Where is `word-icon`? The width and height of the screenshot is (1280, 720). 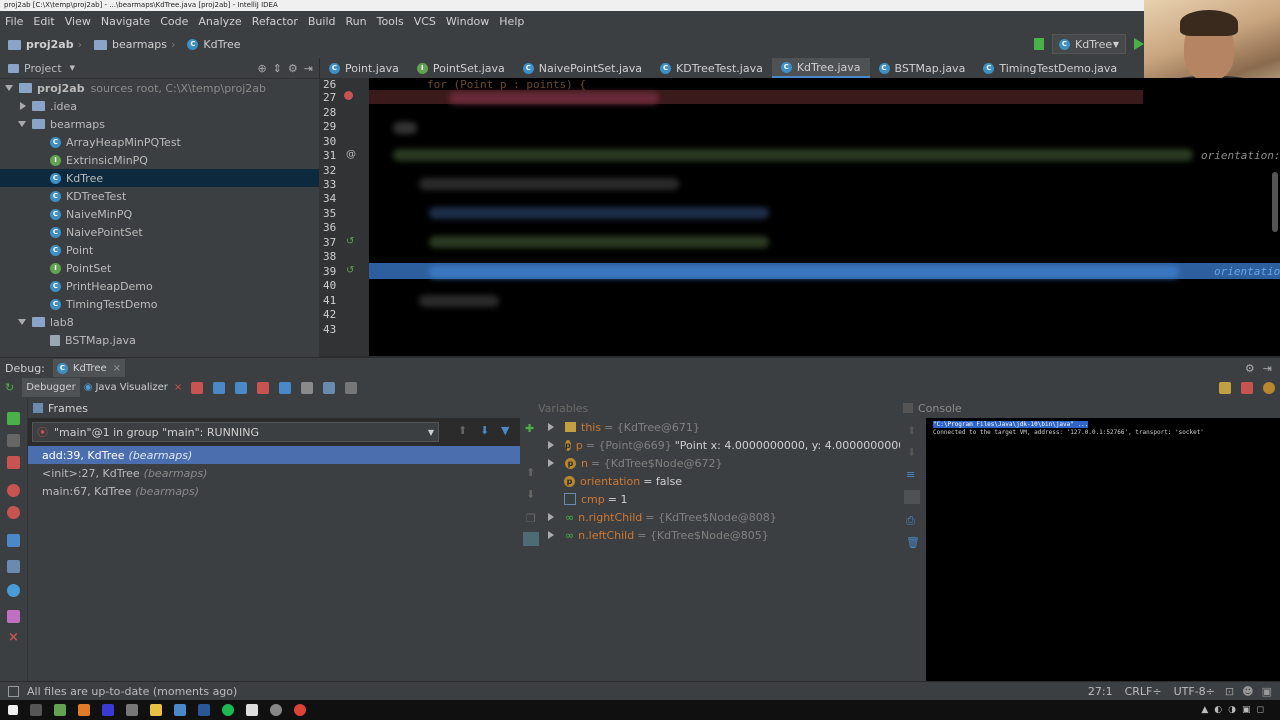
word-icon is located at coordinates (204, 710).